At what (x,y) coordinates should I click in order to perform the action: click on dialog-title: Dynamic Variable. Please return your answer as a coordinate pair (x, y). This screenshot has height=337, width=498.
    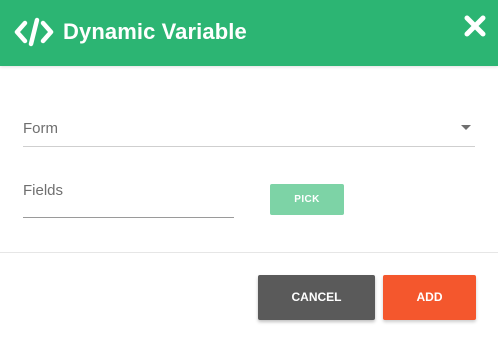
    Looking at the image, I should click on (155, 31).